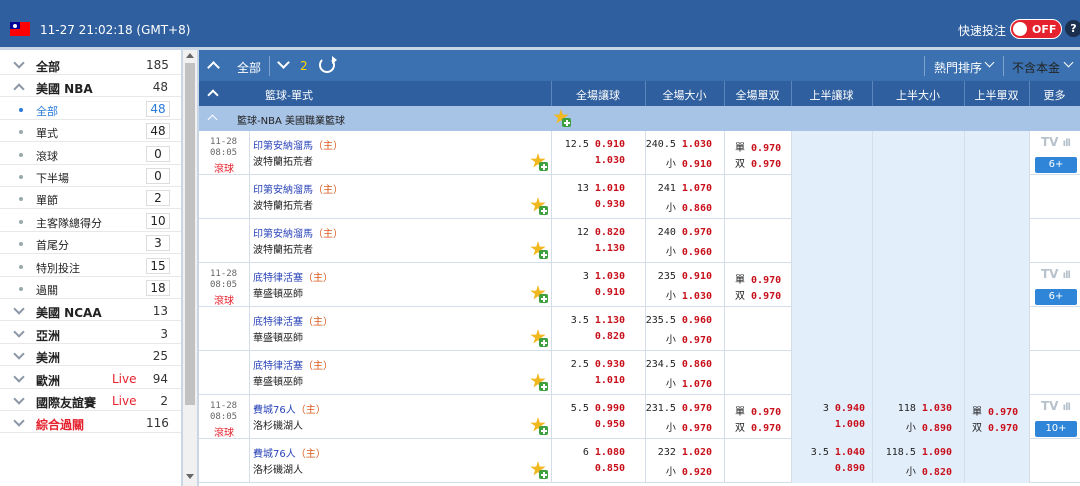 The image size is (1080, 486). Describe the element at coordinates (678, 452) in the screenshot. I see `full-ou-over: 232 1.020` at that location.